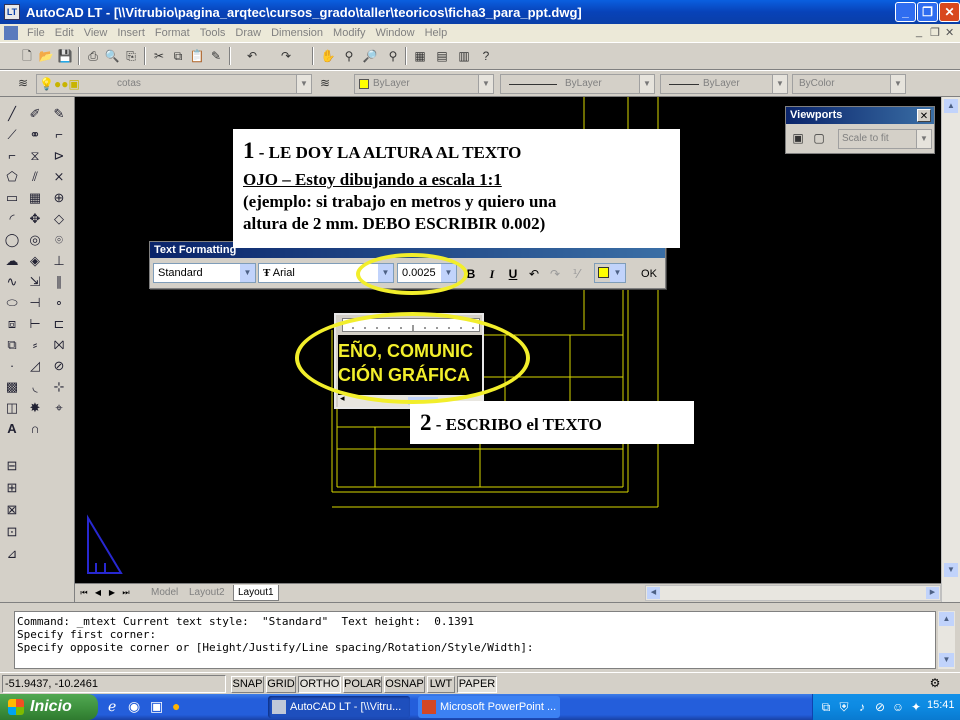 The width and height of the screenshot is (960, 720). Describe the element at coordinates (248, 33) in the screenshot. I see `menu-draw: Draw` at that location.